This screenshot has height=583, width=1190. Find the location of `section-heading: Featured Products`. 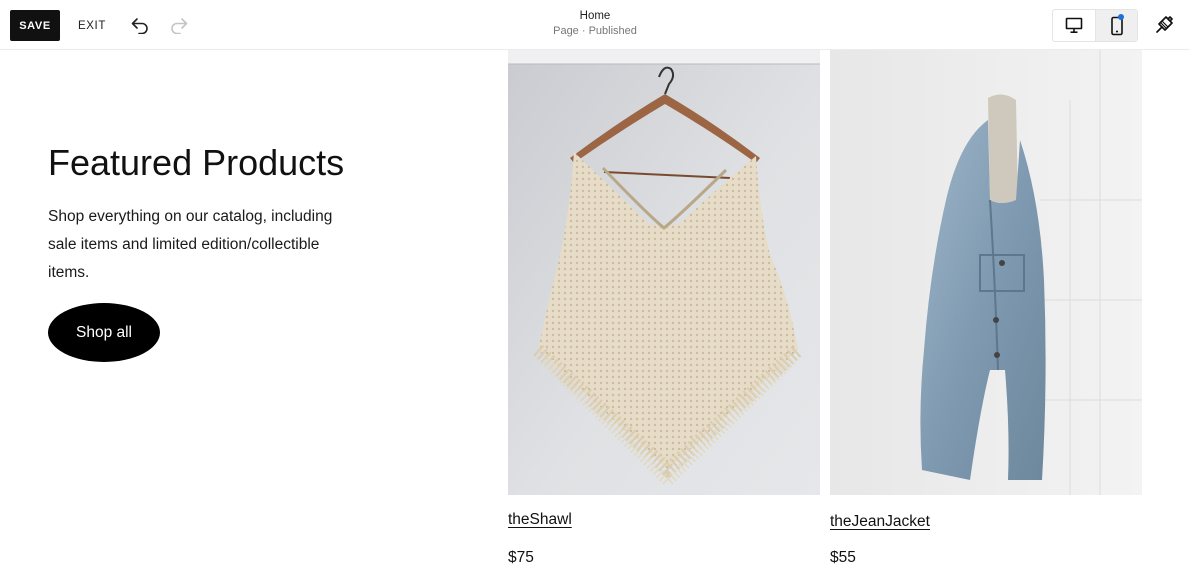

section-heading: Featured Products is located at coordinates (196, 162).